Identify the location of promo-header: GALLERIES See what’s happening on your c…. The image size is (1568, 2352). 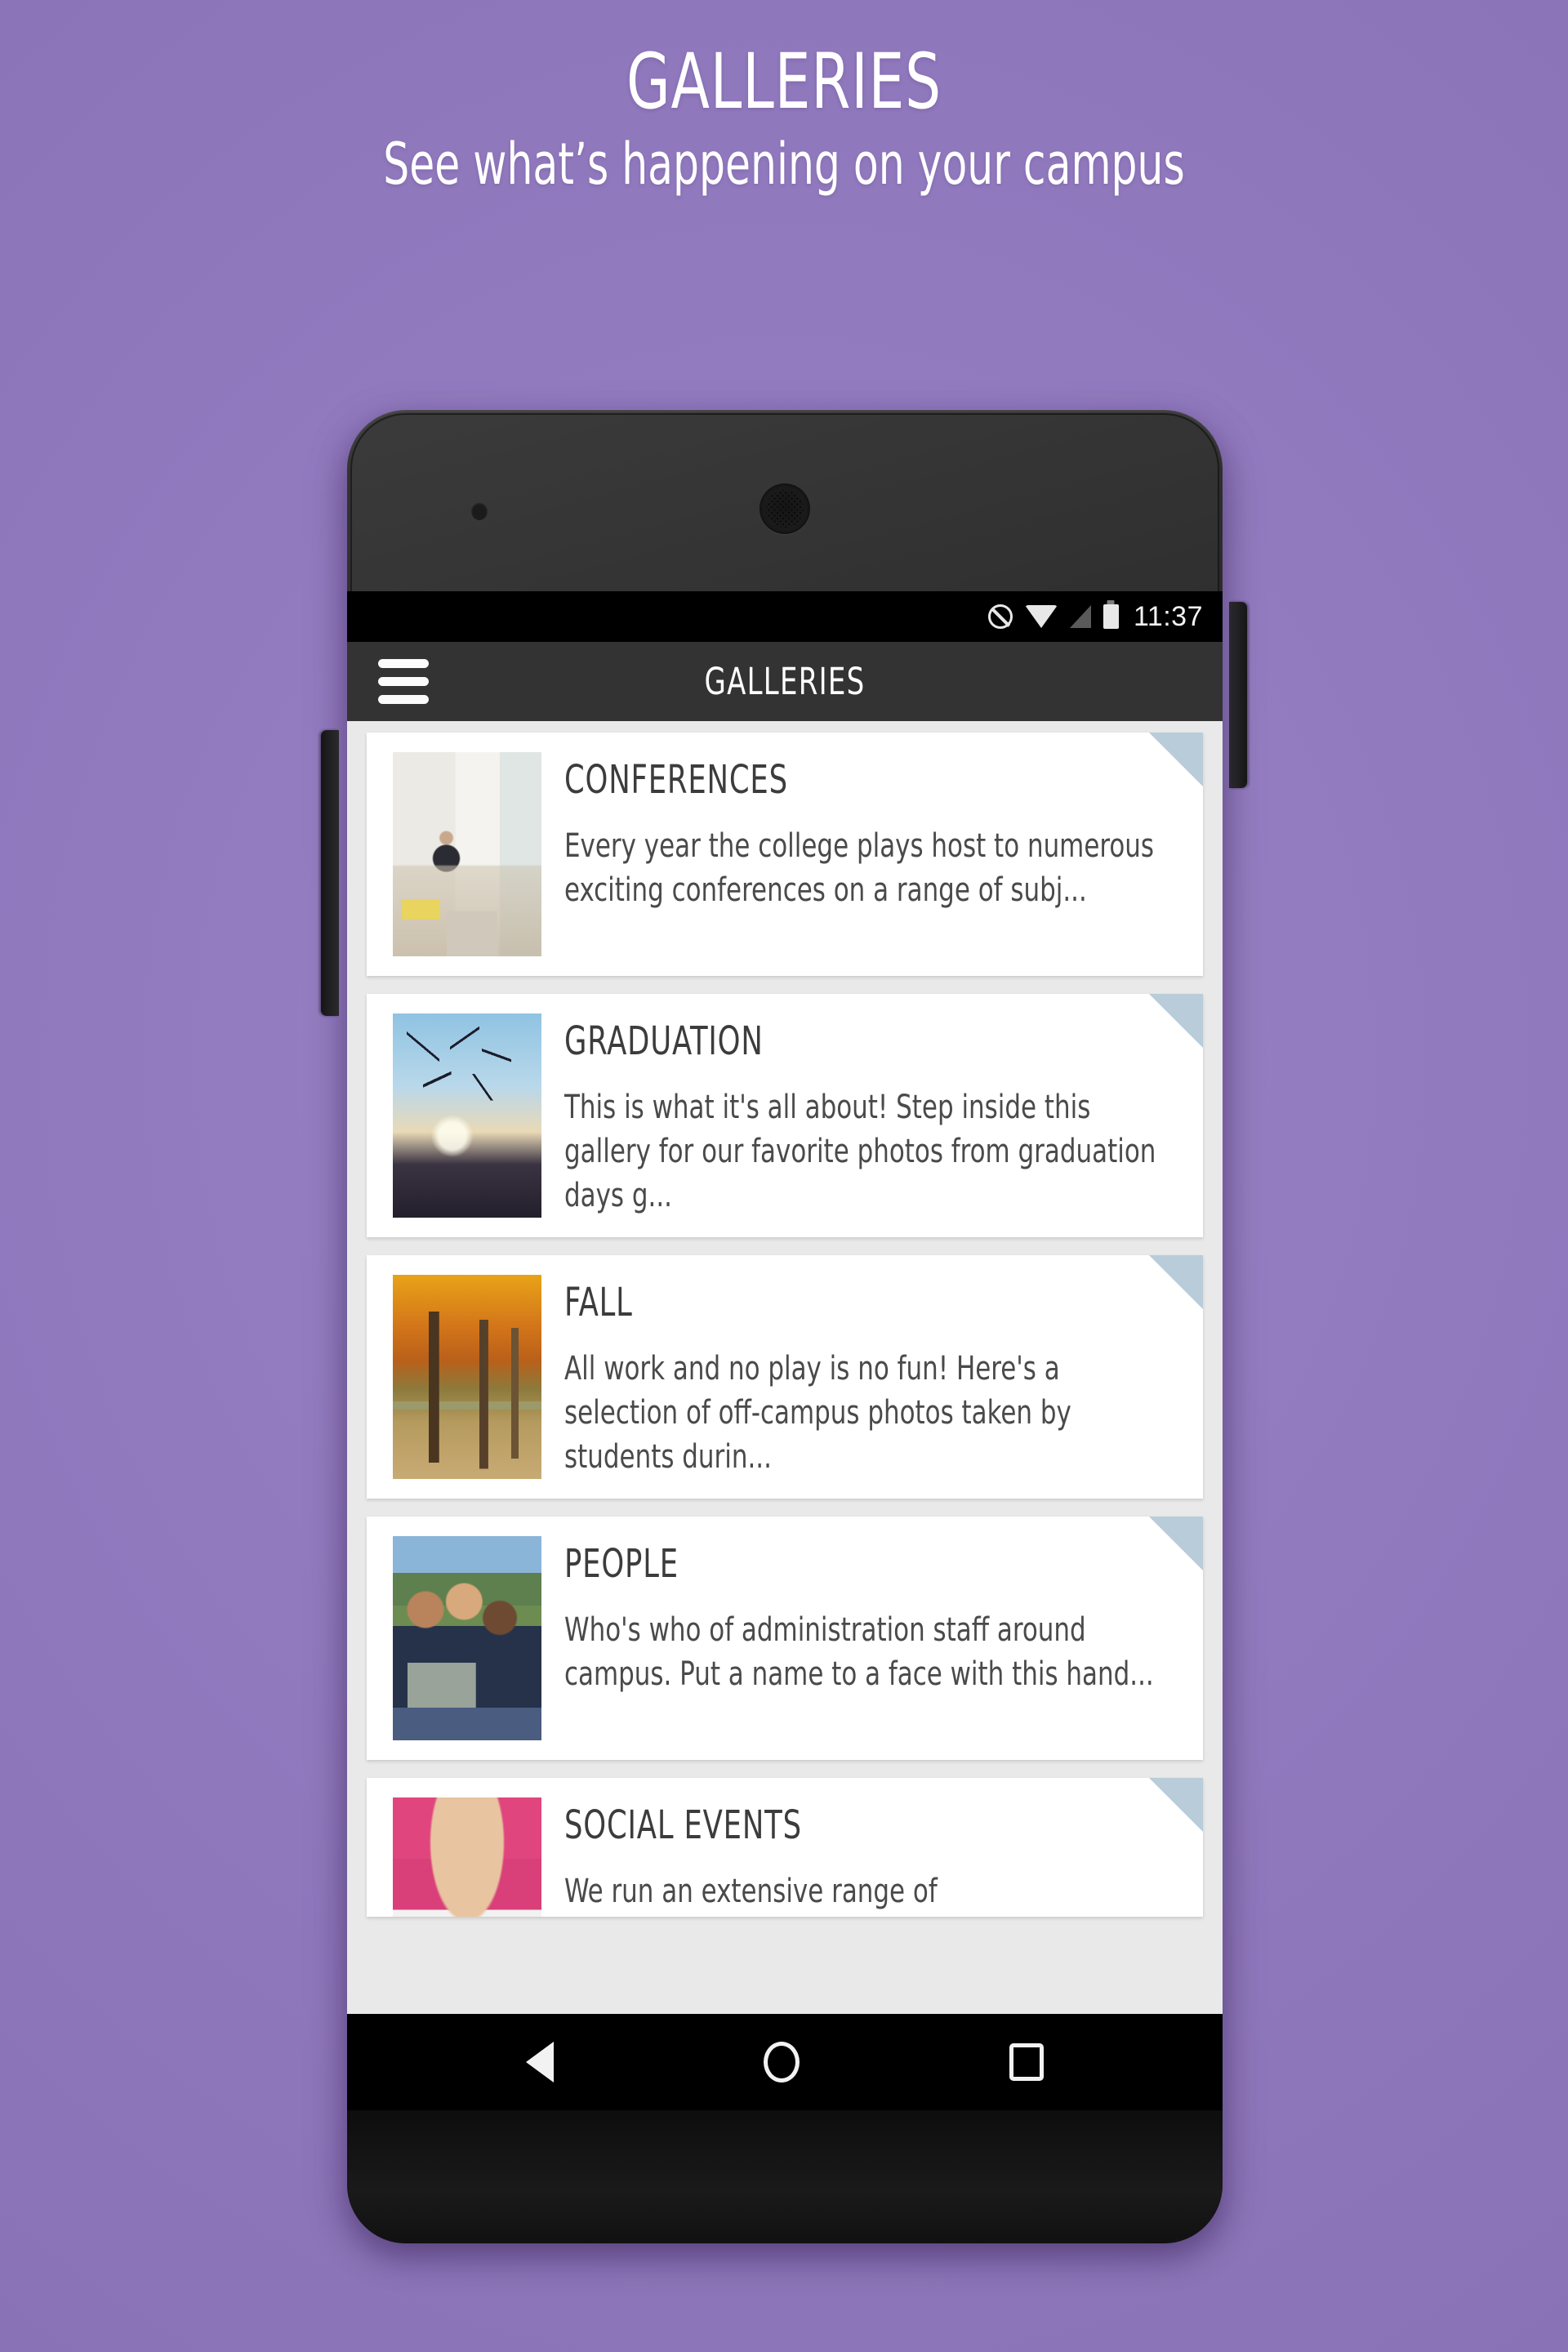
(784, 97).